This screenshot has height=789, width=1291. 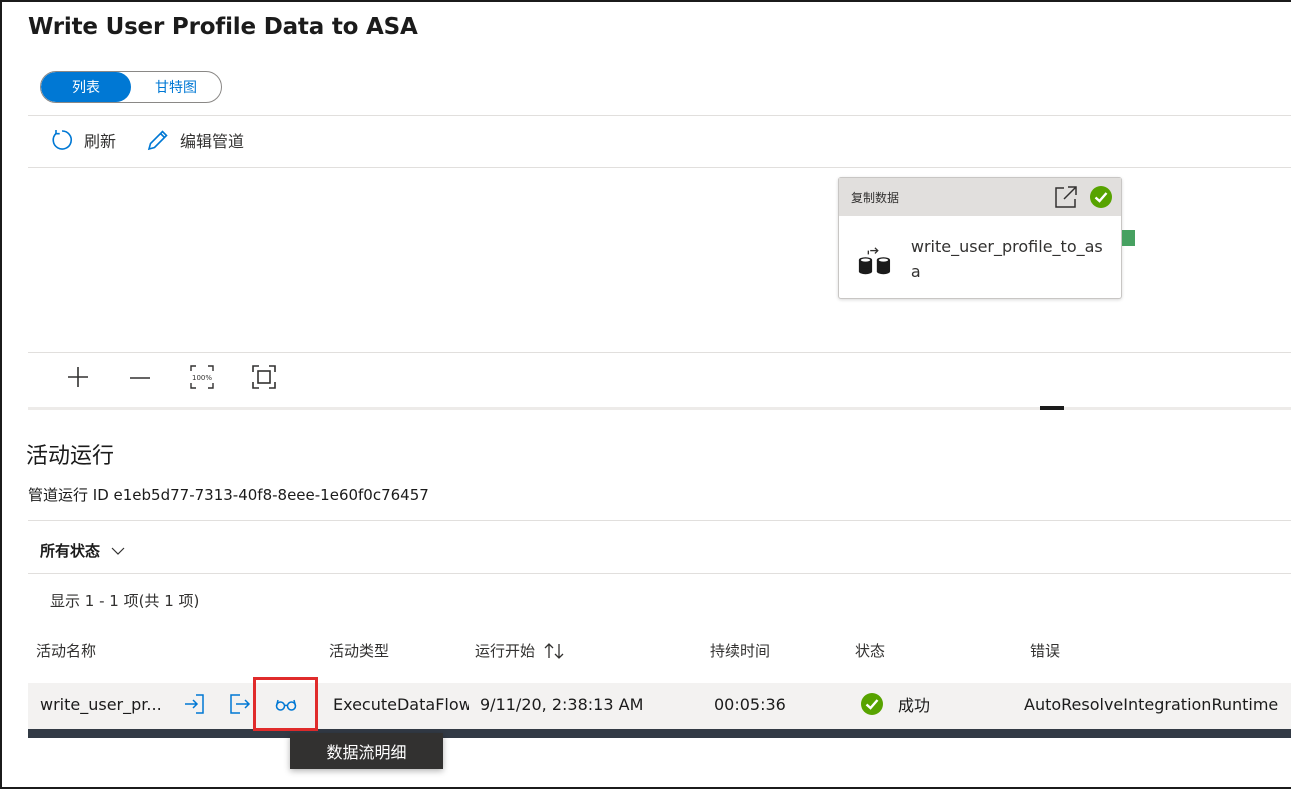 What do you see at coordinates (176, 87) in the screenshot?
I see `toggle-gantt: 甘特图` at bounding box center [176, 87].